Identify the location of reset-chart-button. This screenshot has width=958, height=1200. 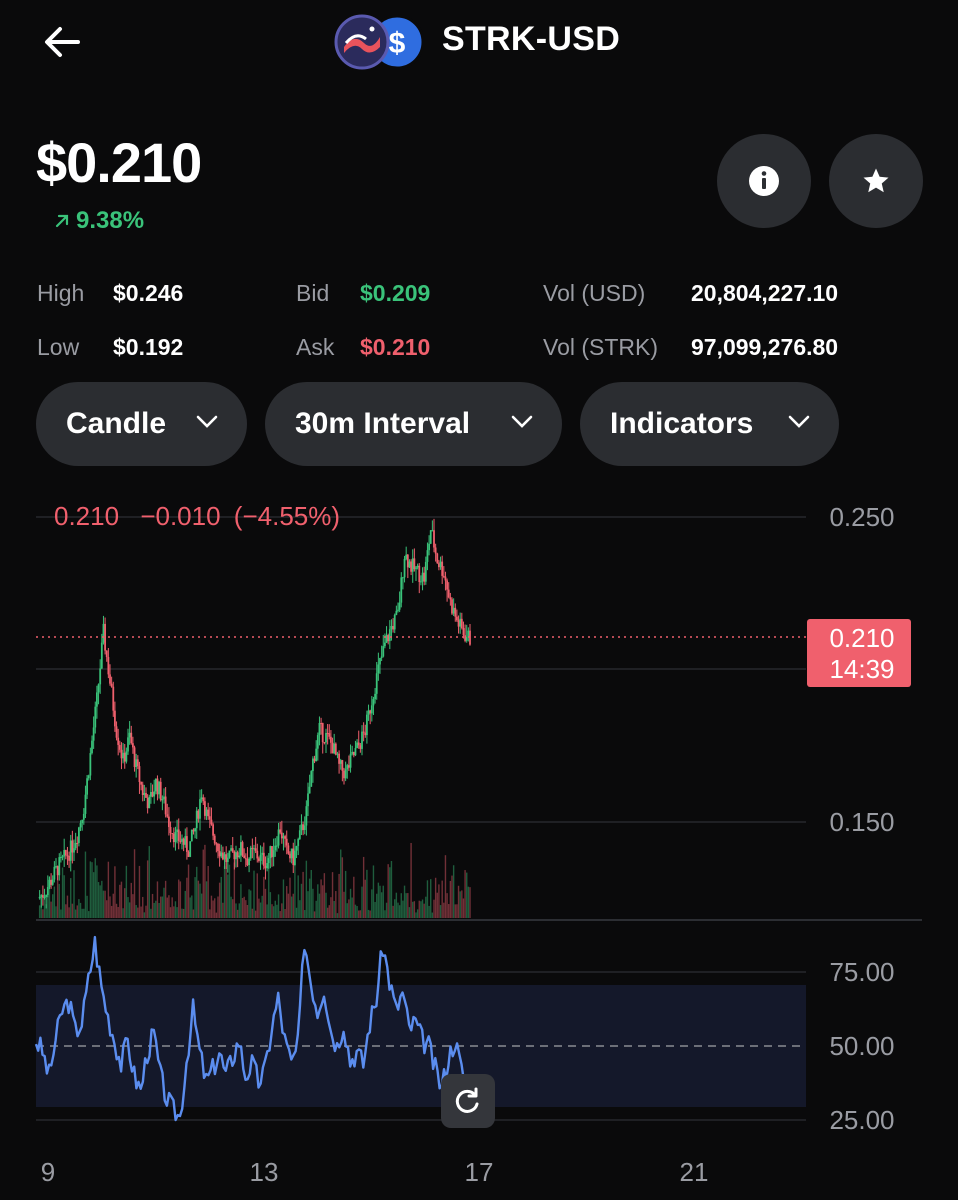
(468, 1101).